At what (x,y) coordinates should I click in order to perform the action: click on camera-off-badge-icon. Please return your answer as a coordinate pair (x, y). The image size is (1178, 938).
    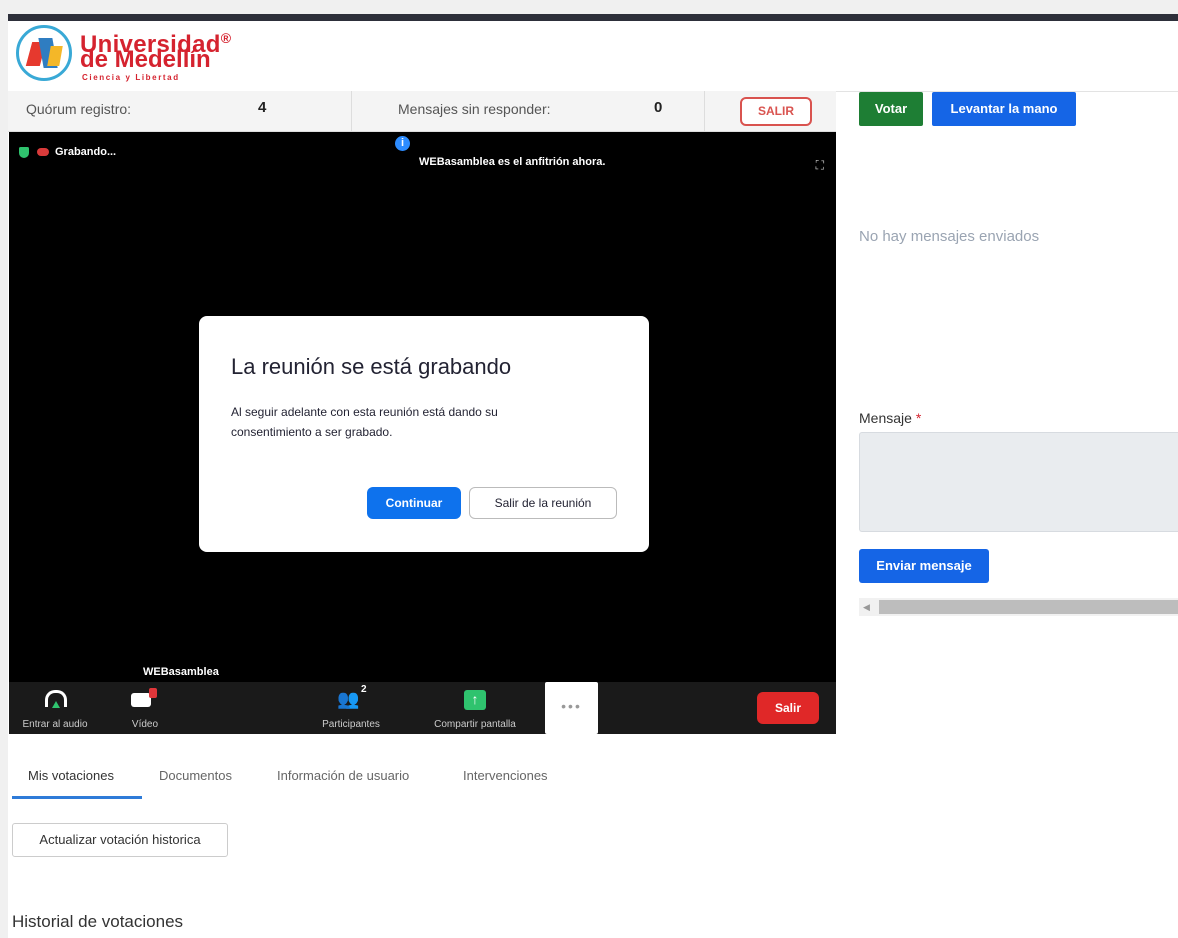
    Looking at the image, I should click on (153, 693).